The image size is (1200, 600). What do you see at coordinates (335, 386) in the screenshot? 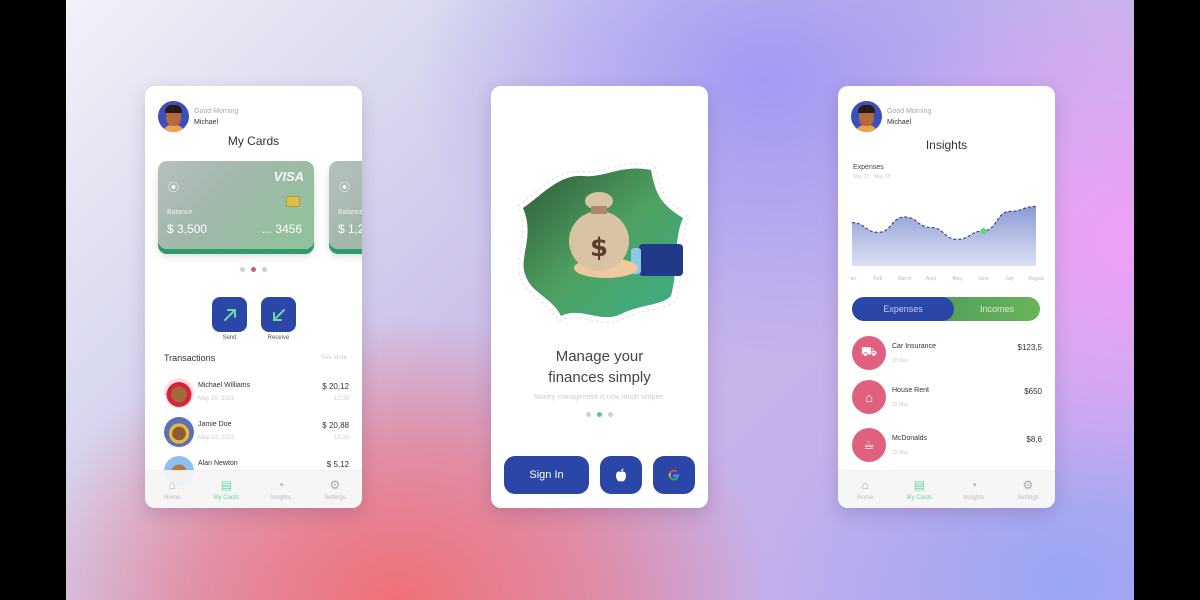
I see `transaction-amount: $ 20,12` at bounding box center [335, 386].